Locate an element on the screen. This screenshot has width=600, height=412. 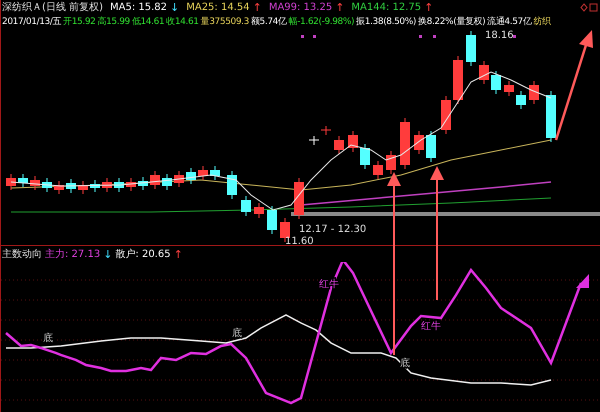
quote-field: 收14.61 is located at coordinates (182, 21).